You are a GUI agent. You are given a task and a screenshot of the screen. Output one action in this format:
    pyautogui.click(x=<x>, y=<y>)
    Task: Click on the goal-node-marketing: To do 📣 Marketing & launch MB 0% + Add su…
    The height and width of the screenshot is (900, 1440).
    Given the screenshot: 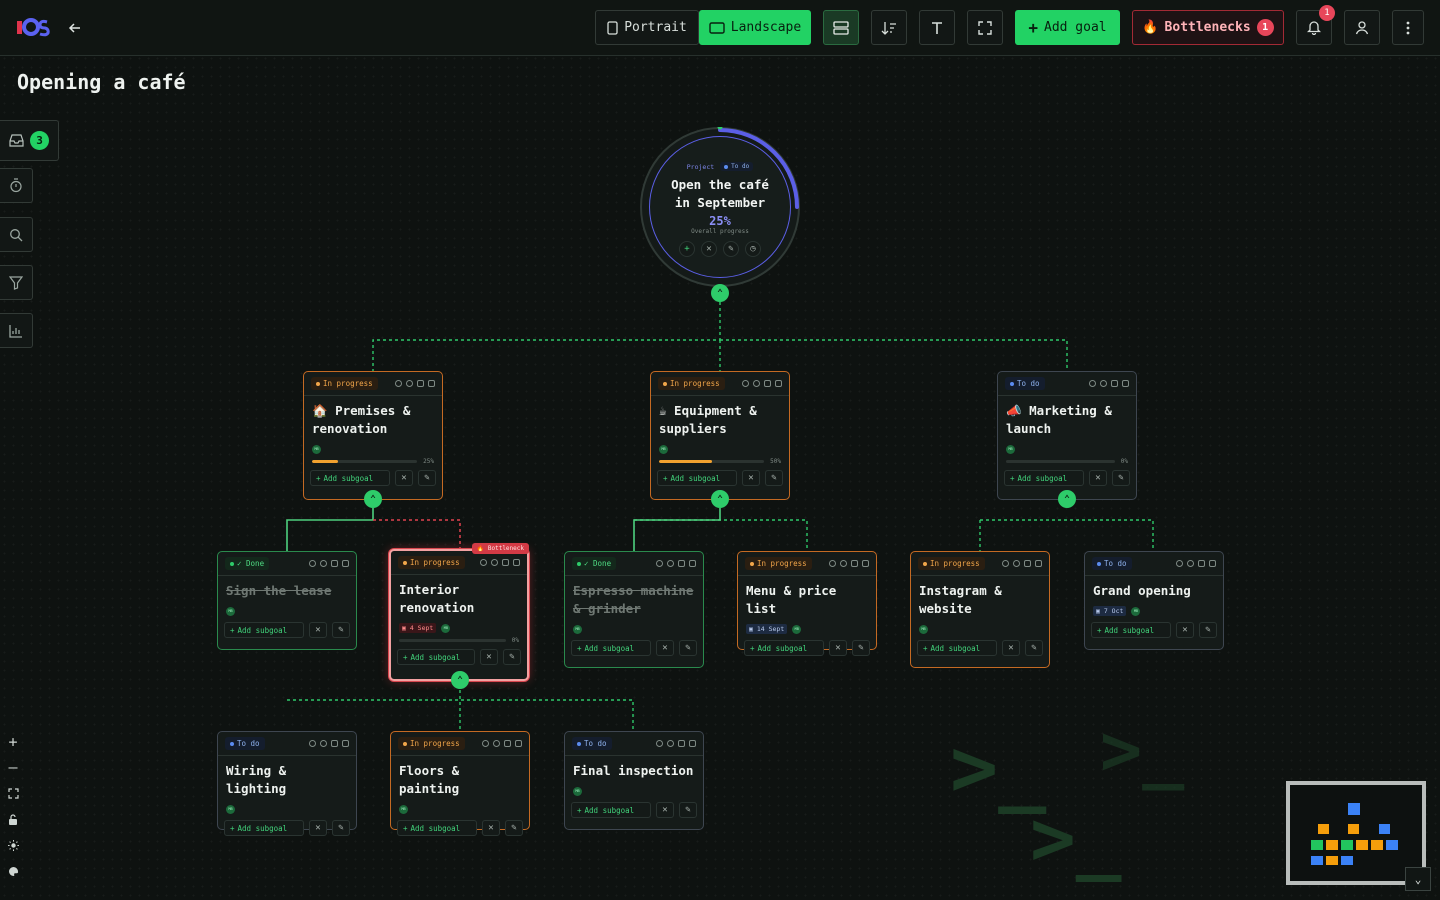 What is the action you would take?
    pyautogui.click(x=1067, y=435)
    